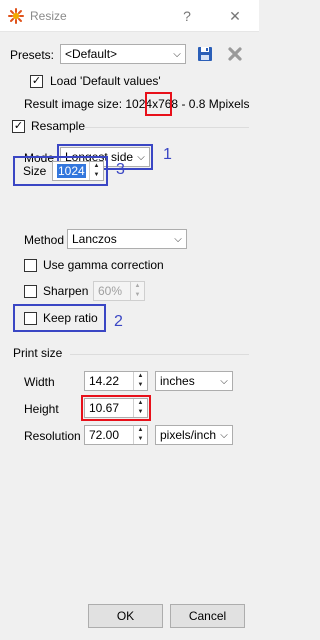  I want to click on gamma-checkbox, so click(30, 265).